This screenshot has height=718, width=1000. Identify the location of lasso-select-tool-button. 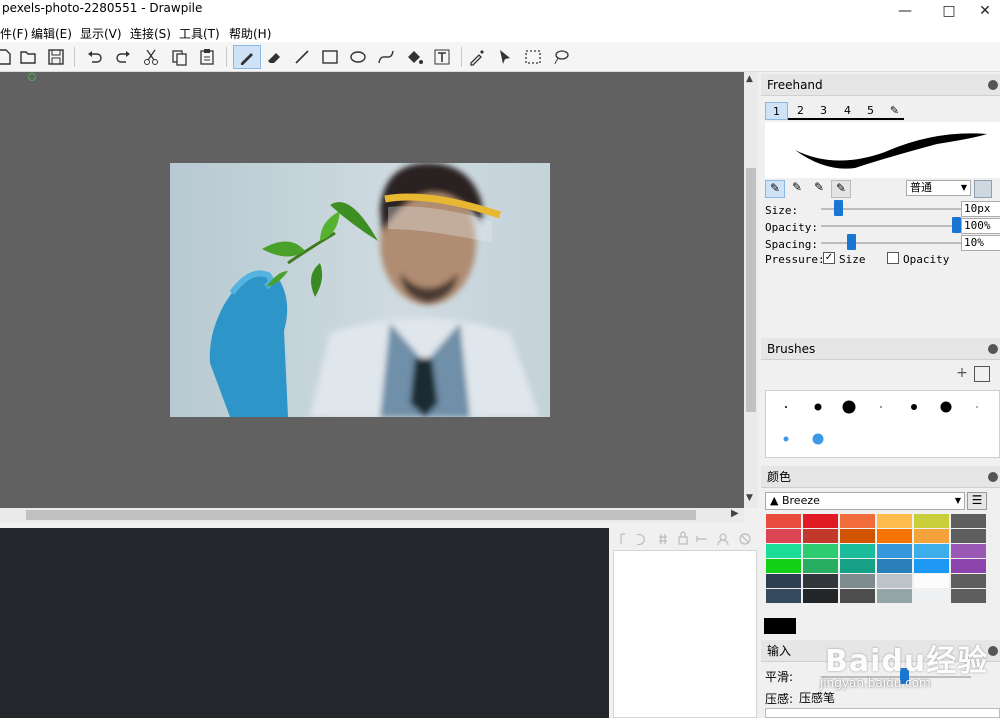
(561, 57).